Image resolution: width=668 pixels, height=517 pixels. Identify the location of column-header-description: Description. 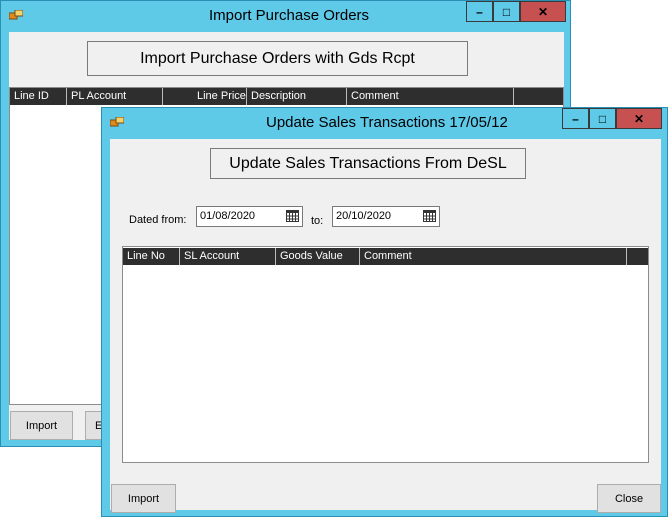
(296, 96).